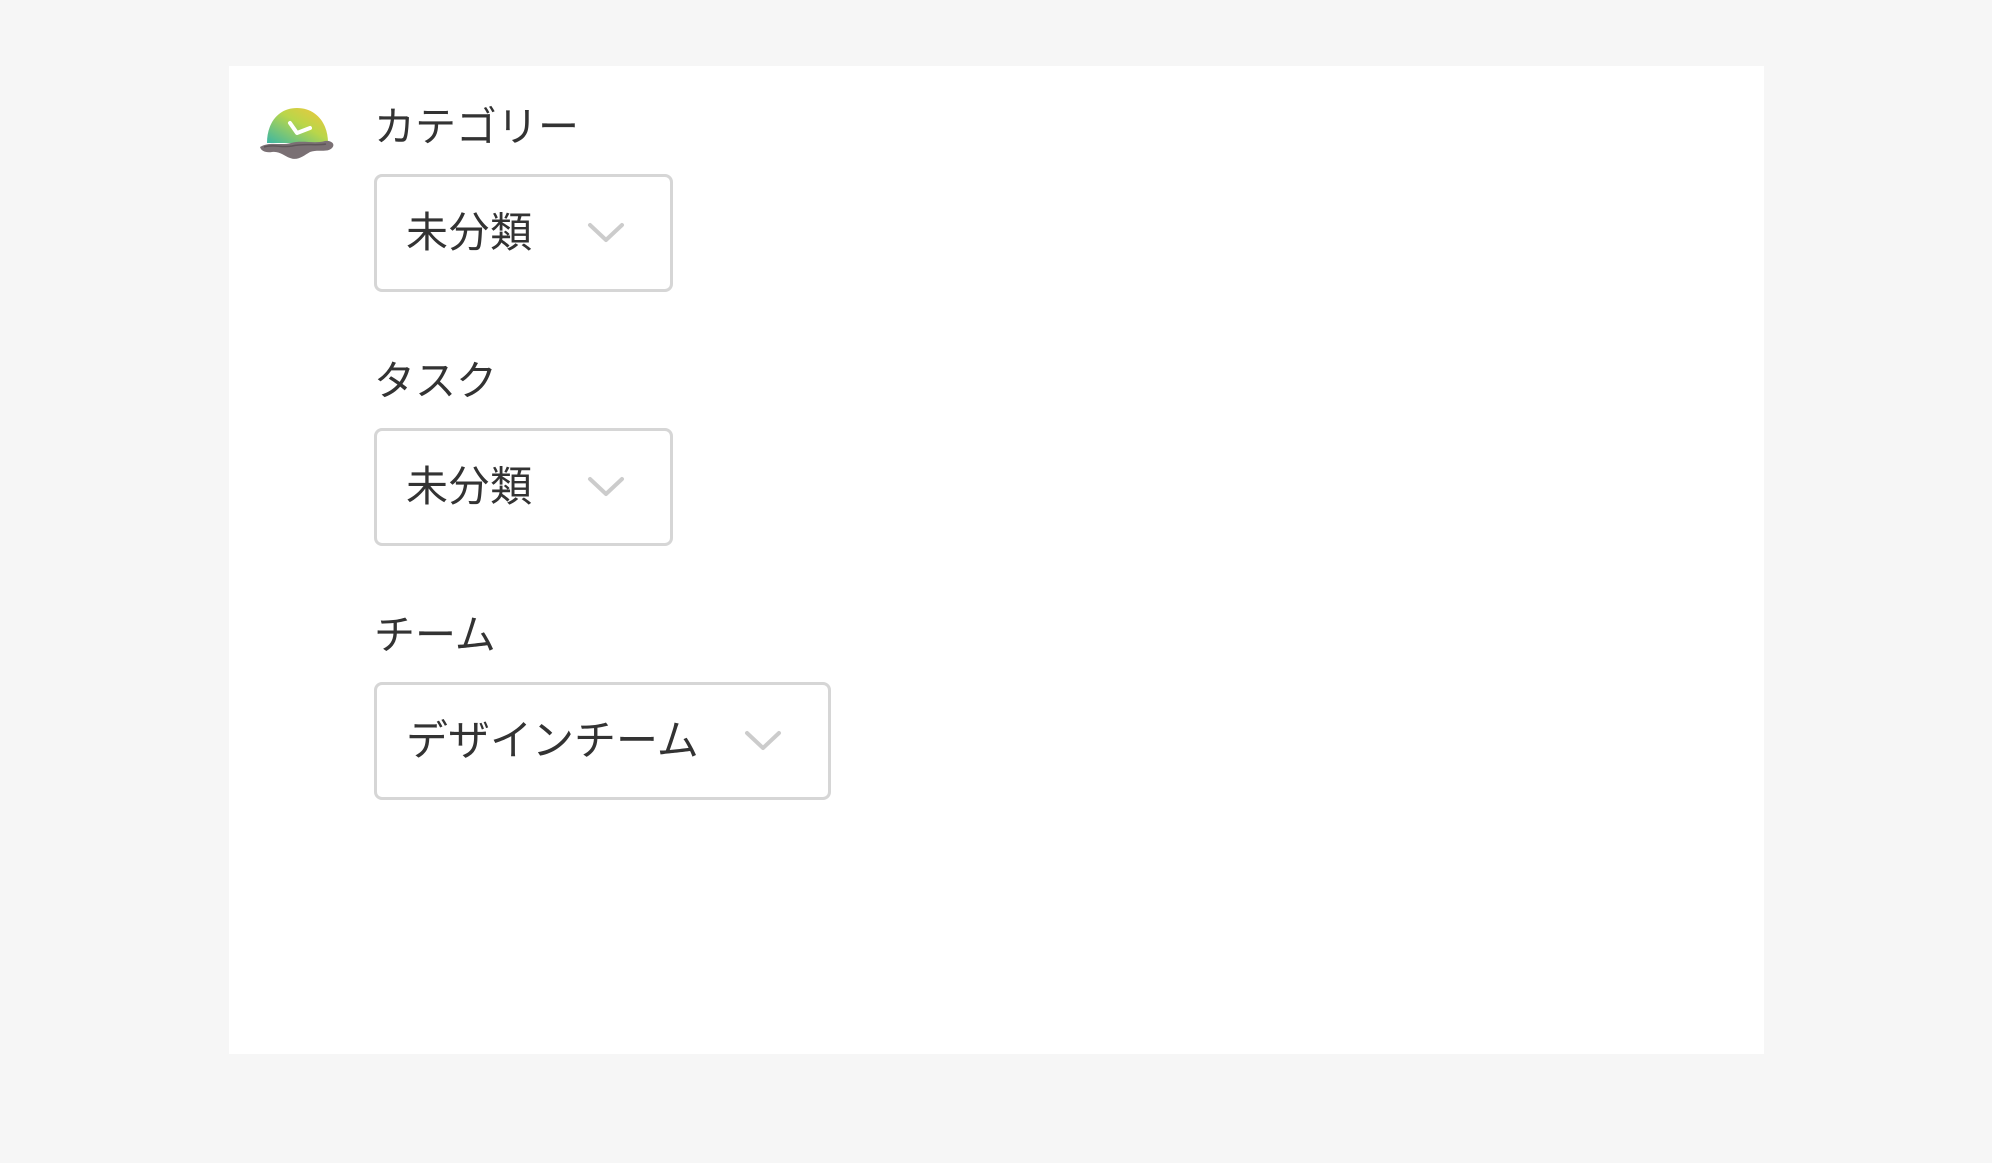  Describe the element at coordinates (469, 232) in the screenshot. I see `category-select-value: 未分類` at that location.